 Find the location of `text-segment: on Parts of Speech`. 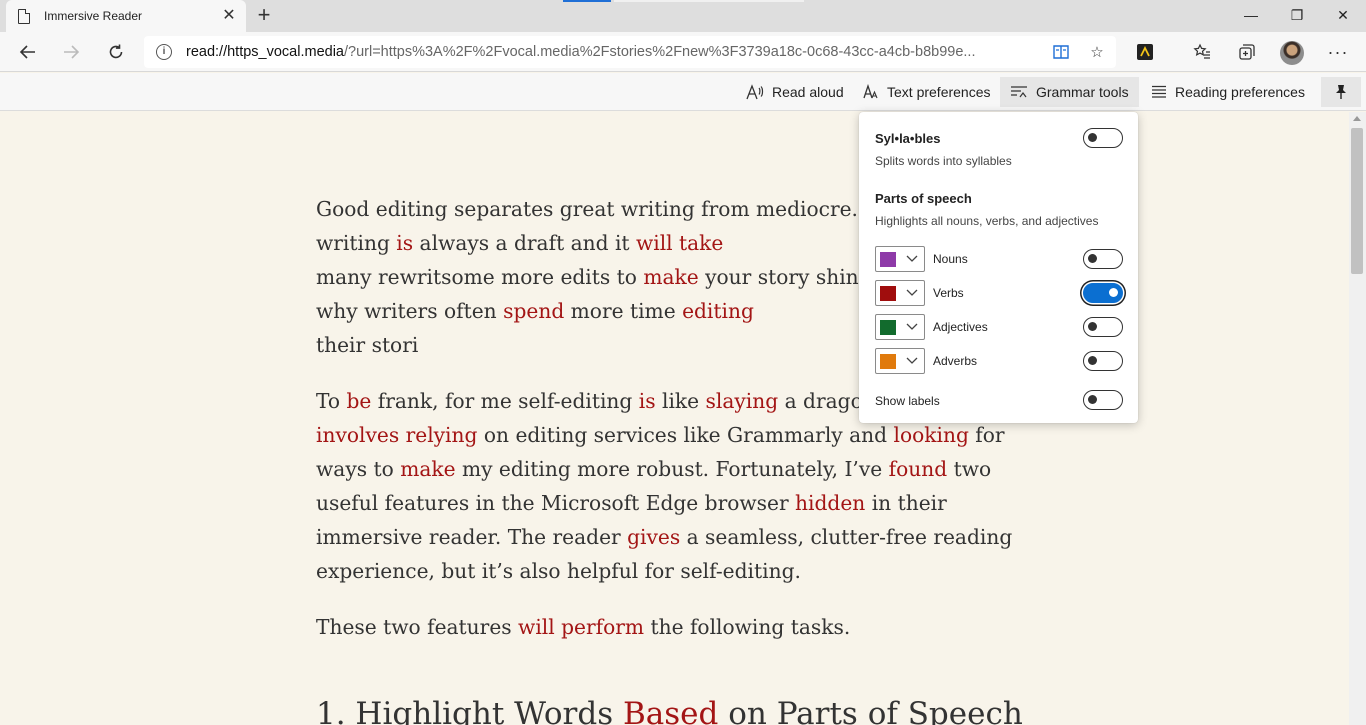

text-segment: on Parts of Speech is located at coordinates (870, 710).